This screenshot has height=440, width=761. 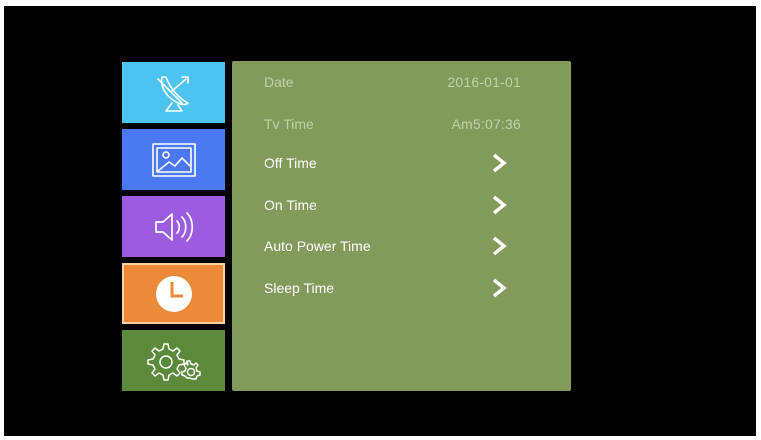 I want to click on date-value: 2016-01-01, so click(x=484, y=82).